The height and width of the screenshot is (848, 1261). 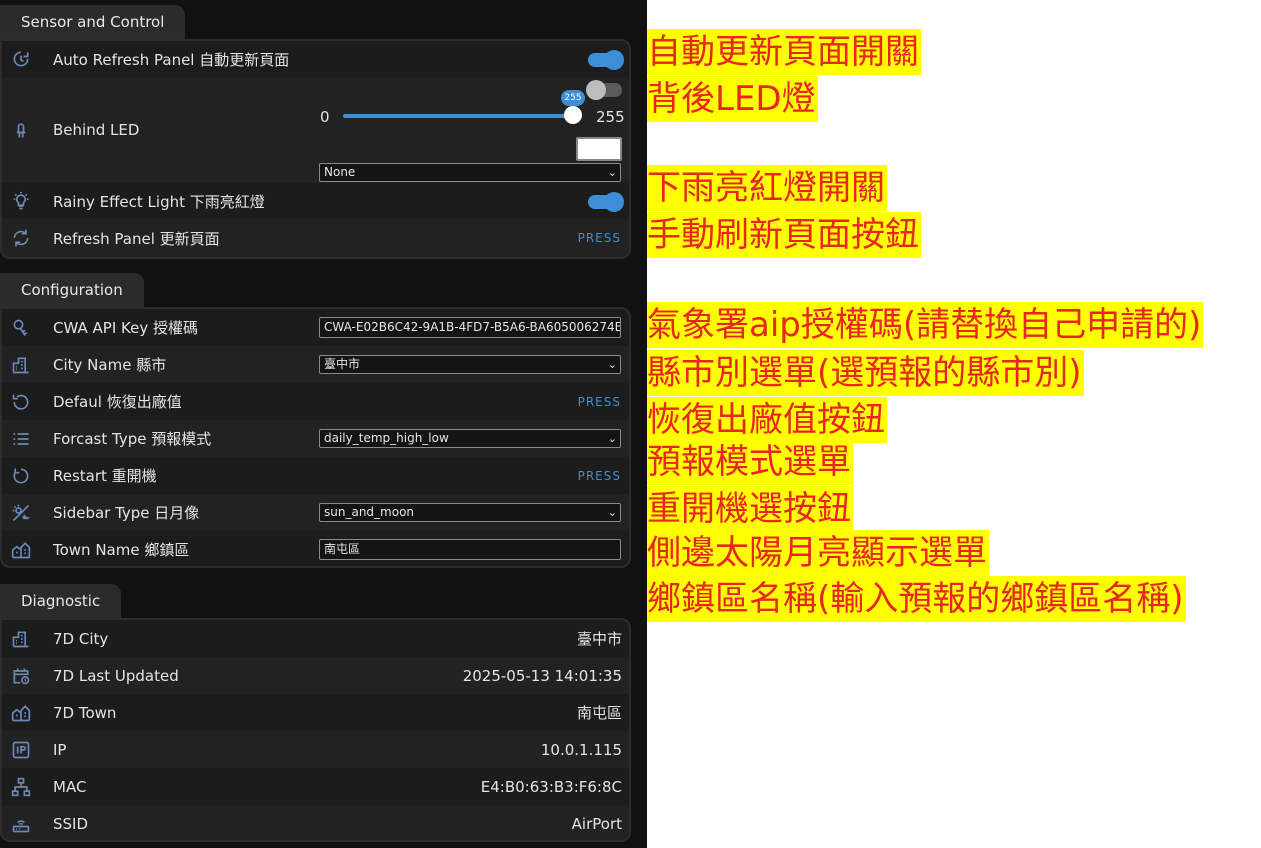 What do you see at coordinates (125, 328) in the screenshot?
I see `api-key-label: CWA API Key 授權碼` at bounding box center [125, 328].